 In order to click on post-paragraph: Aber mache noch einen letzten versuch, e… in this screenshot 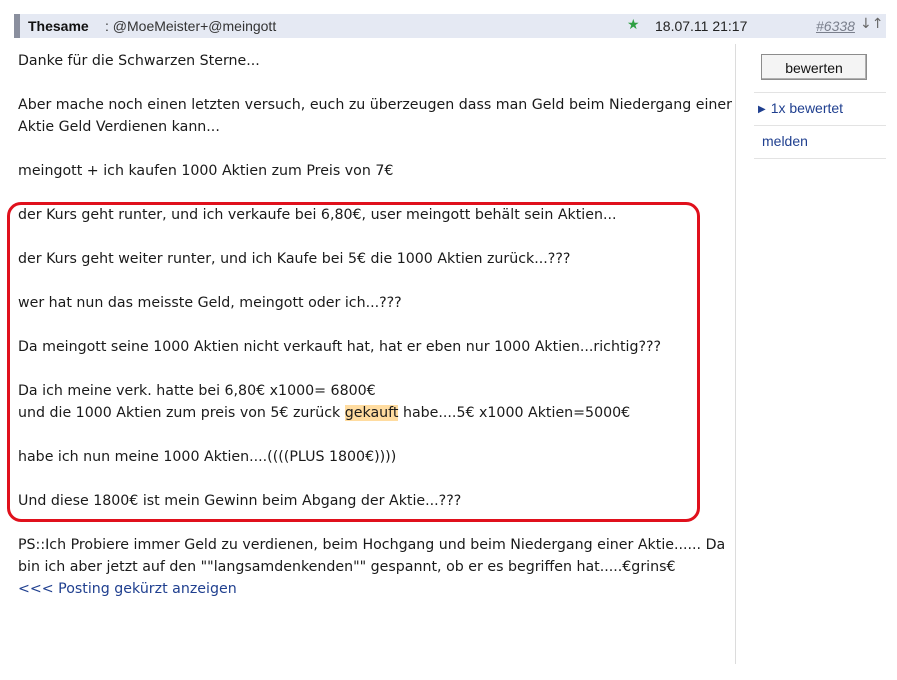, I will do `click(375, 116)`.